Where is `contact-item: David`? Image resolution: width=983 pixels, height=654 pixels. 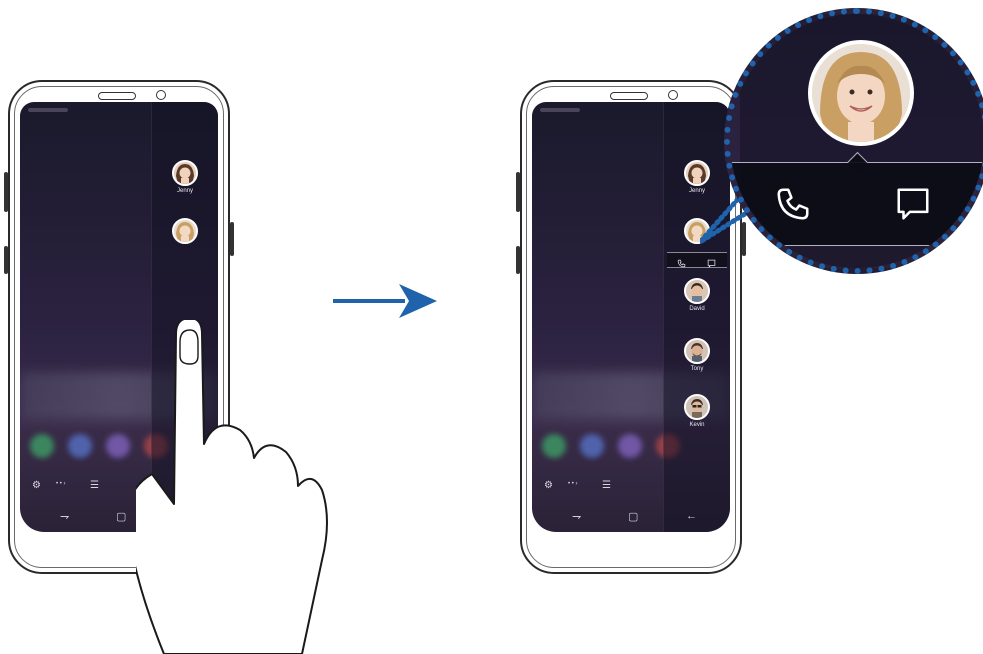
contact-item: David is located at coordinates (697, 296).